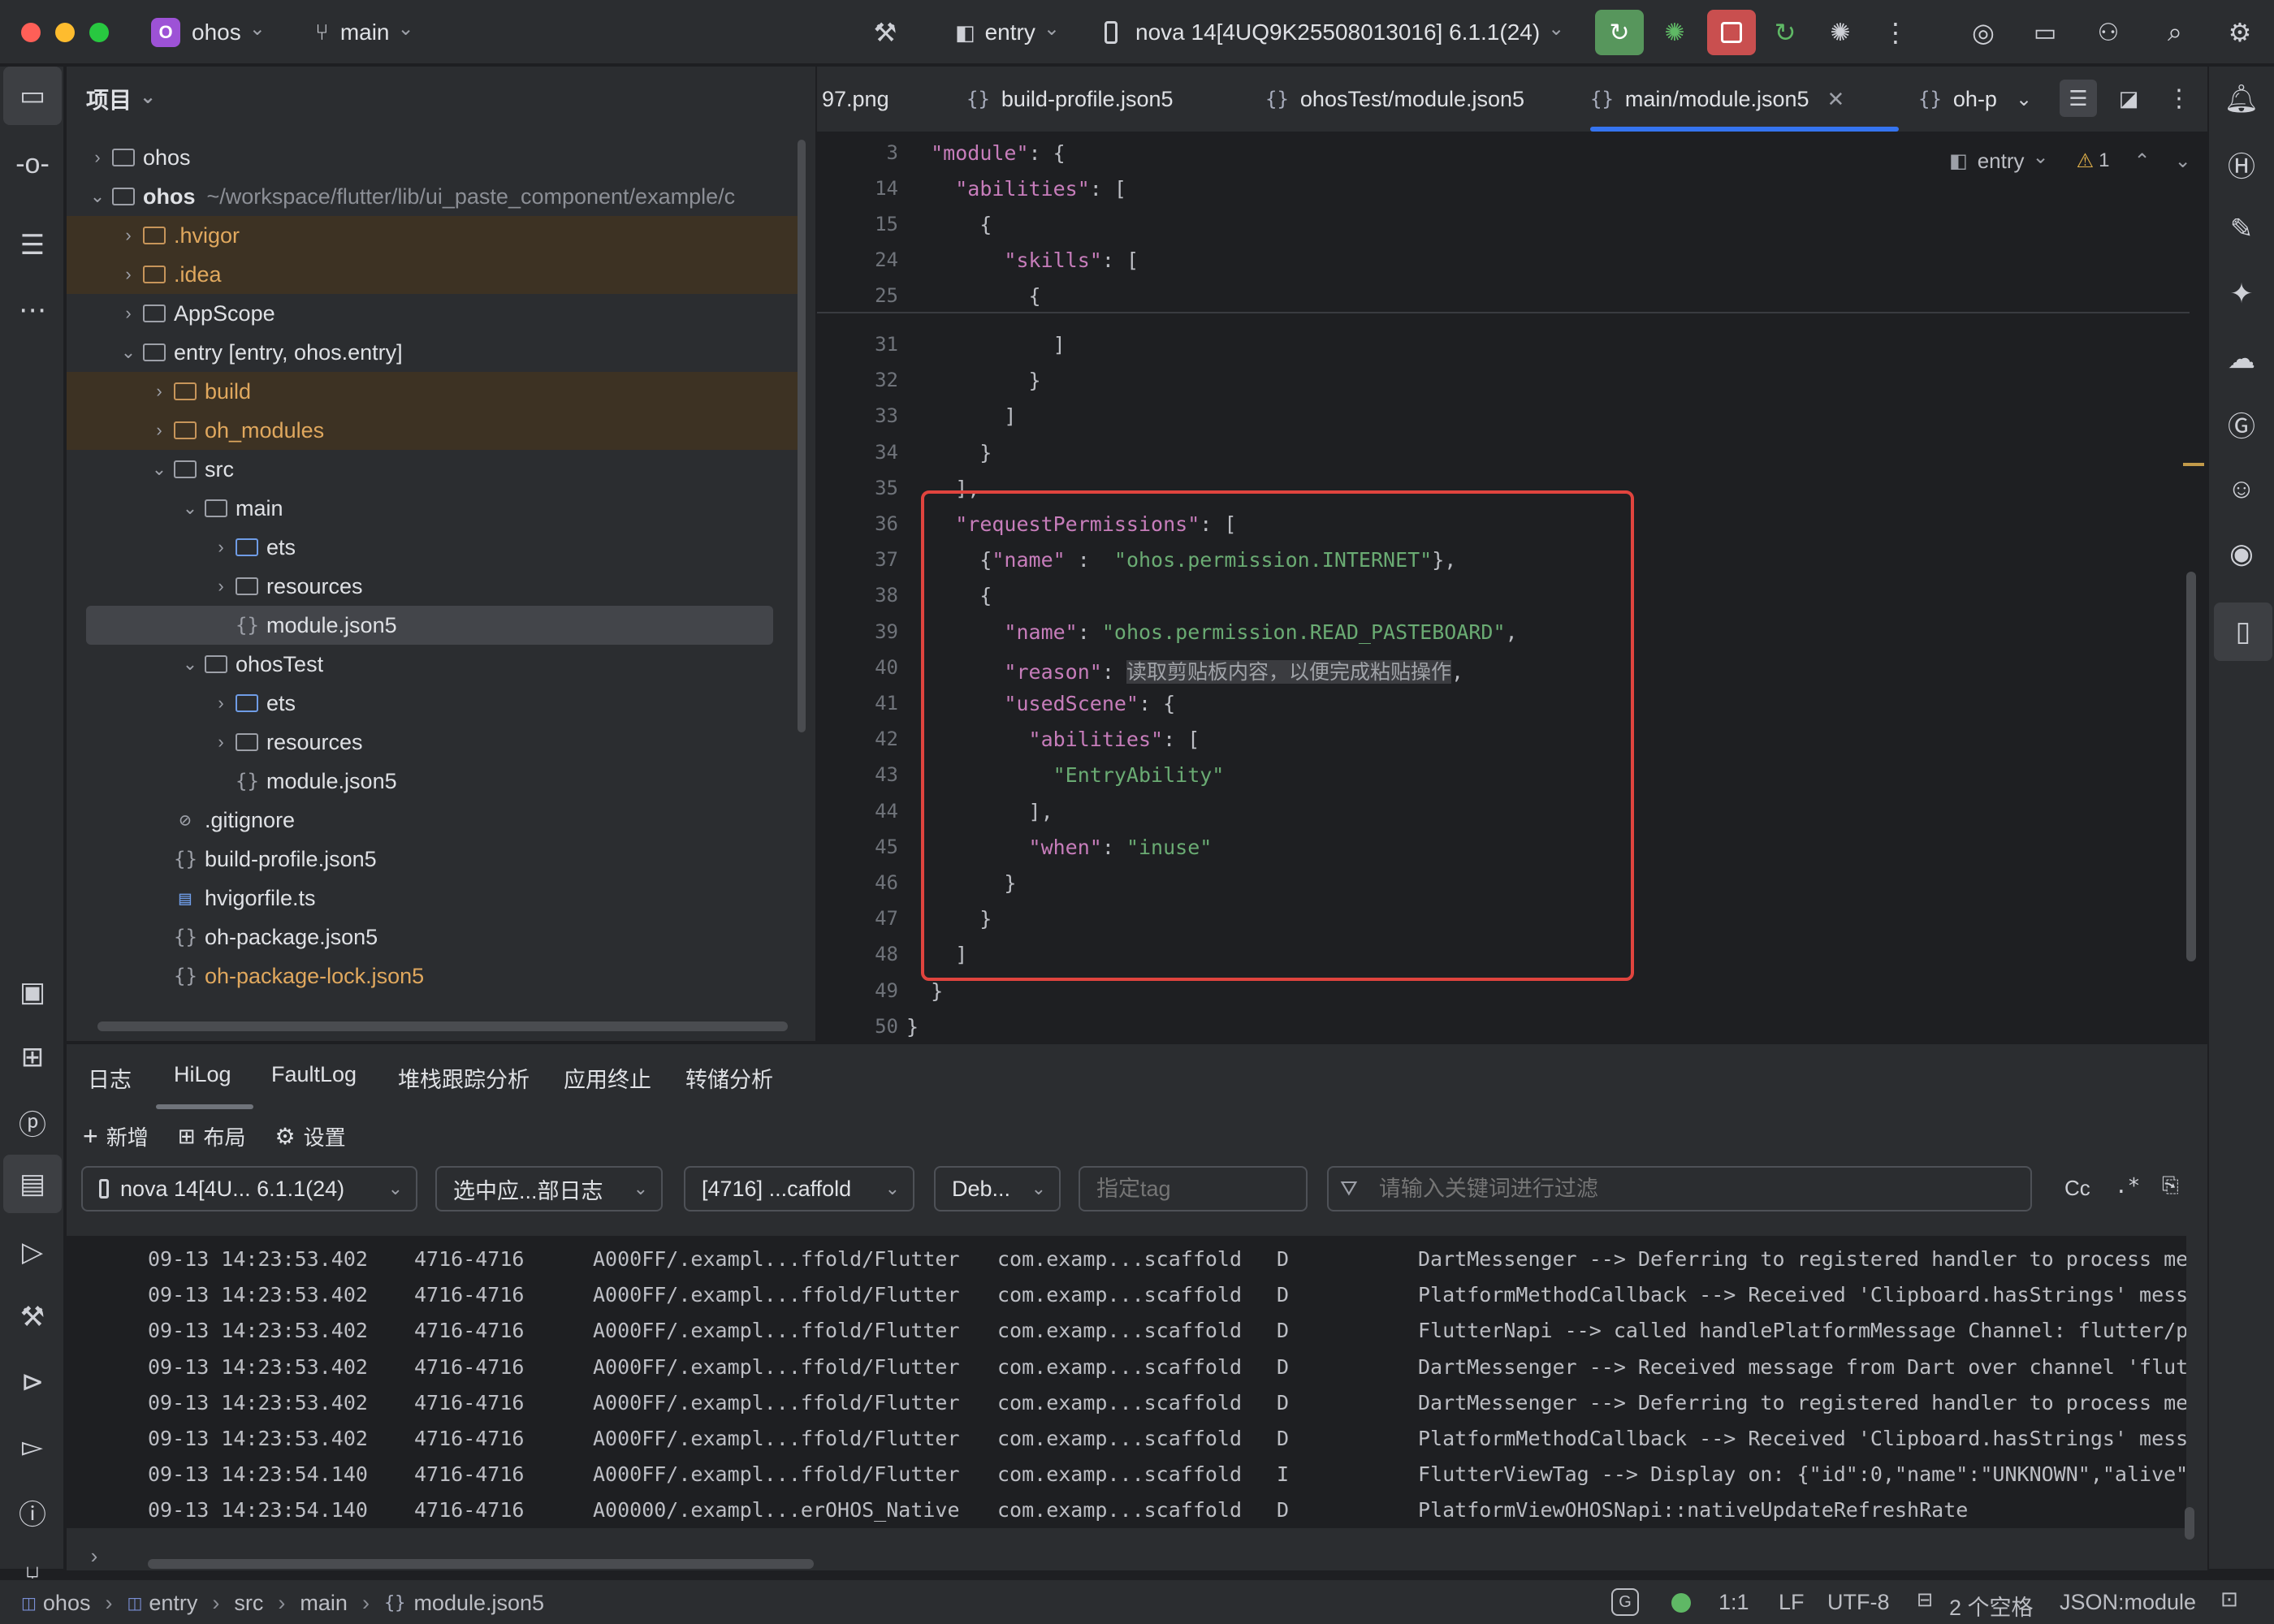 The image size is (2274, 1624). What do you see at coordinates (1070, 100) in the screenshot?
I see `tab-build-profile: {} build-profile.json5` at bounding box center [1070, 100].